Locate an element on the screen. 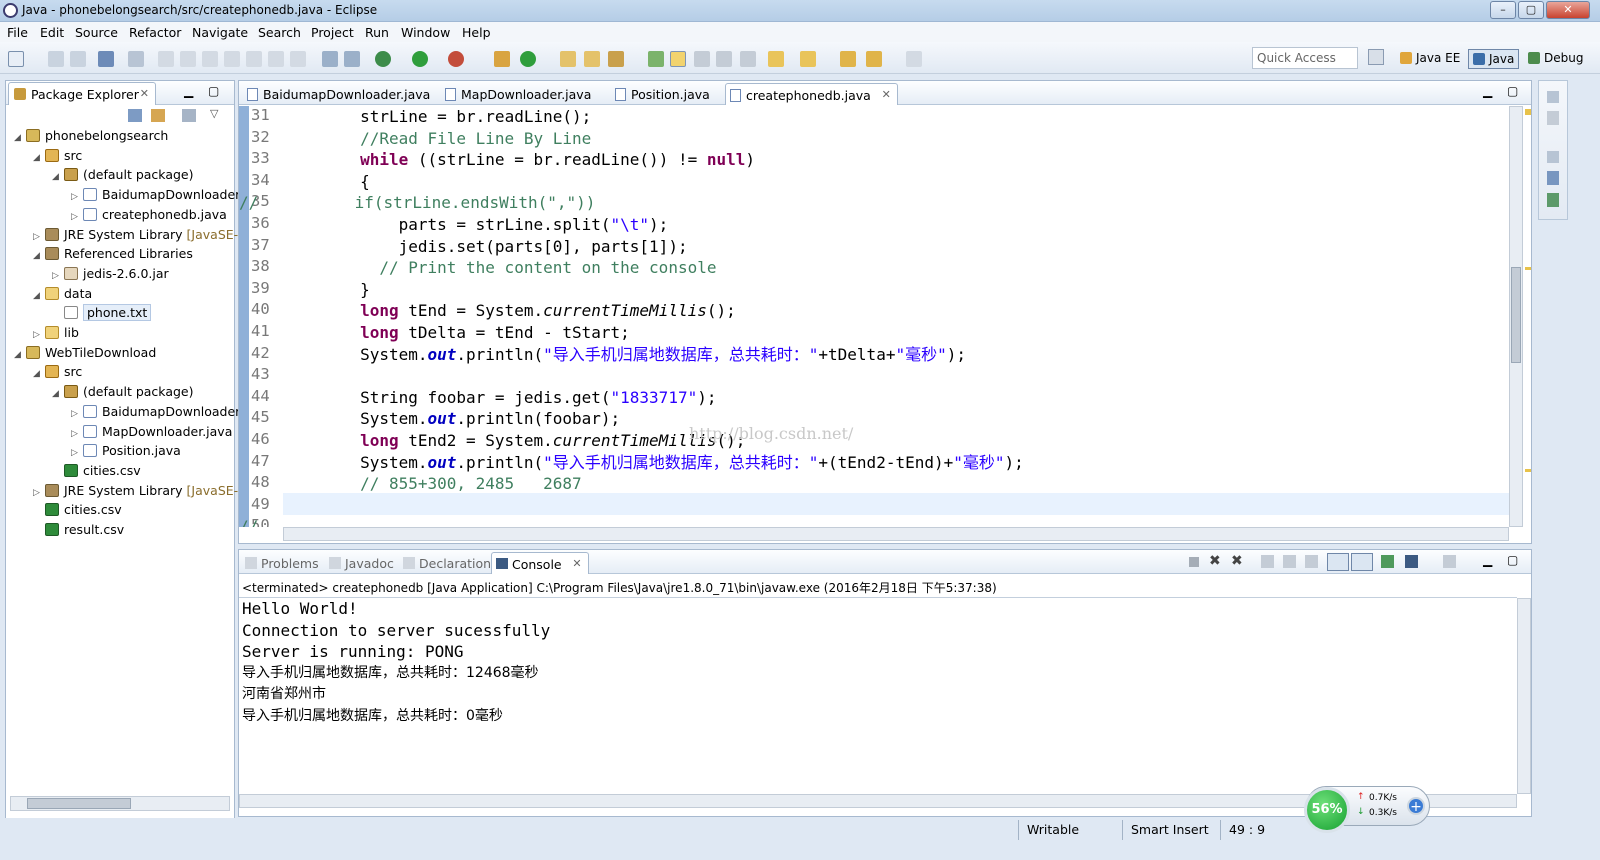  tree-item: ◢ src is located at coordinates (57, 371).